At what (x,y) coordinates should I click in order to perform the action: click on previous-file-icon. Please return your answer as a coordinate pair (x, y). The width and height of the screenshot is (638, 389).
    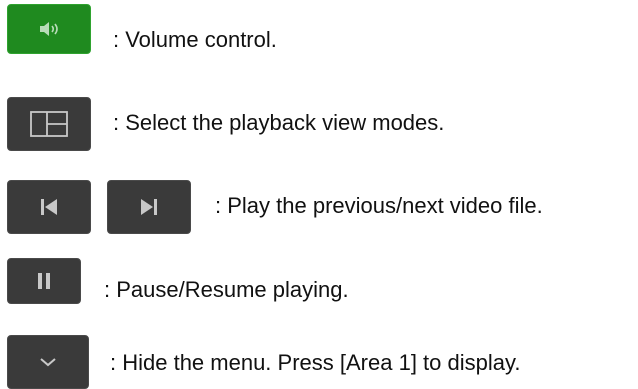
    Looking at the image, I should click on (49, 207).